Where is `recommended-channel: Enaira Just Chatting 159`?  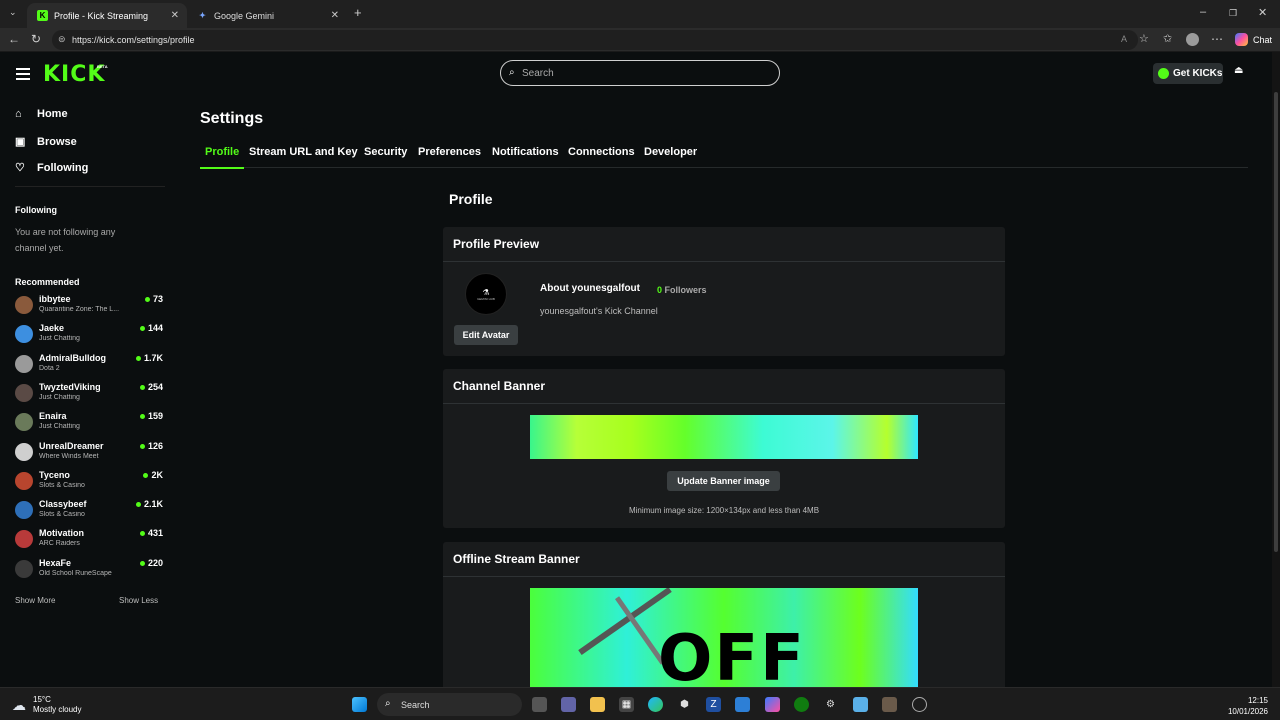
recommended-channel: Enaira Just Chatting 159 is located at coordinates (89, 423).